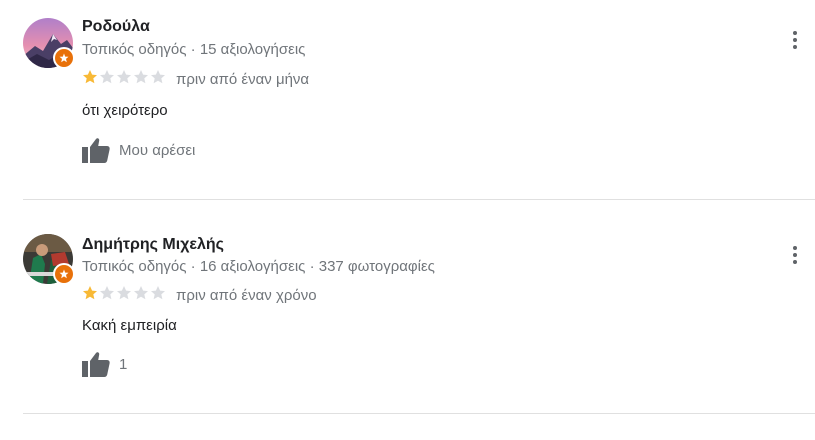 Image resolution: width=815 pixels, height=440 pixels. I want to click on review-time: πριν από έναν χρόνο, so click(246, 295).